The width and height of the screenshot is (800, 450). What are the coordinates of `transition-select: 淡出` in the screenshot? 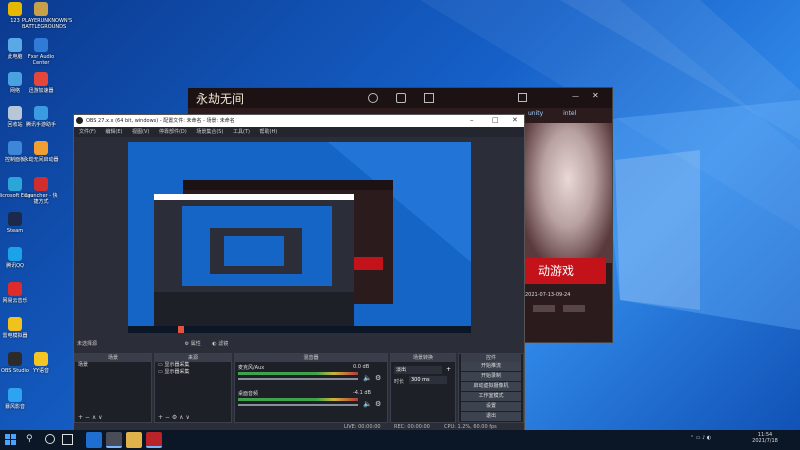 It's located at (418, 370).